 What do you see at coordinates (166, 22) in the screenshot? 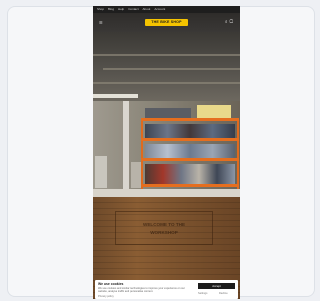
I see `site-logo: THE BIKE SHOP` at bounding box center [166, 22].